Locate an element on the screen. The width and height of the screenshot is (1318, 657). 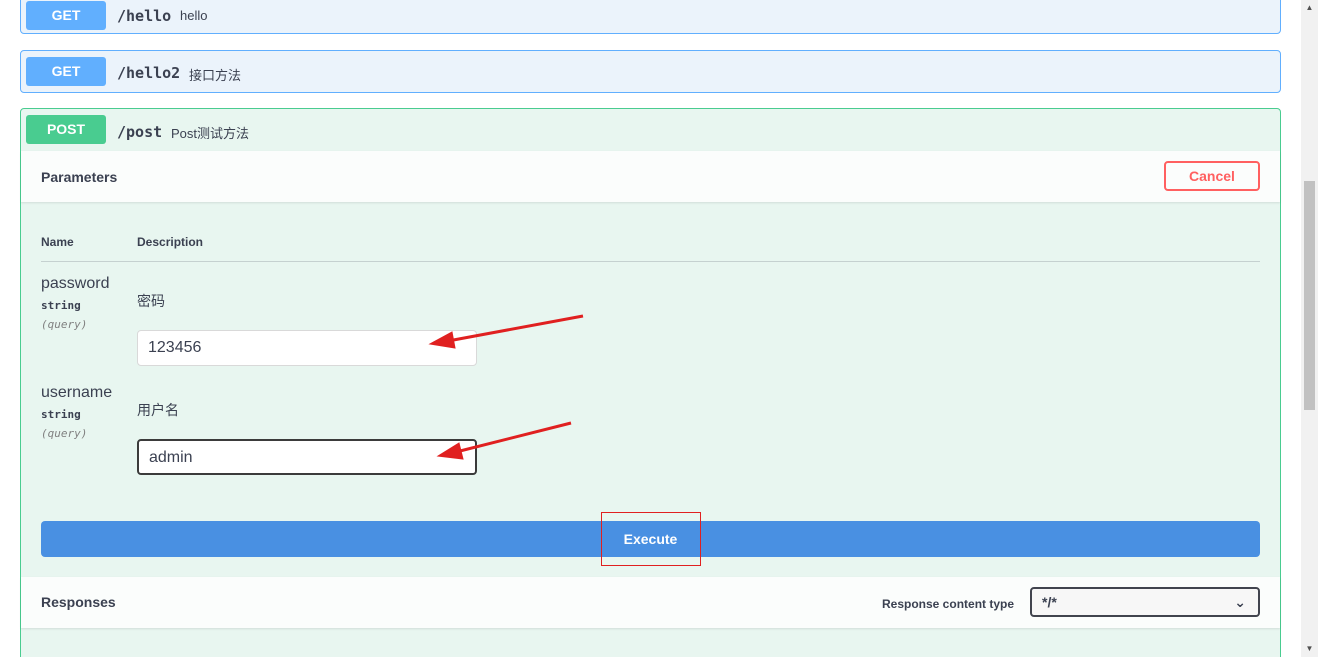
opblock-summary: POST /post Post测试方法 is located at coordinates (650, 130).